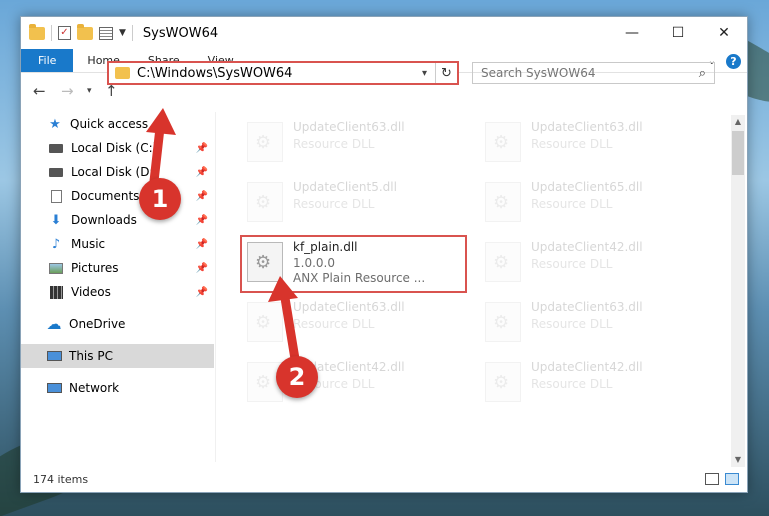  What do you see at coordinates (223, 239) in the screenshot?
I see `callout-arrows` at bounding box center [223, 239].